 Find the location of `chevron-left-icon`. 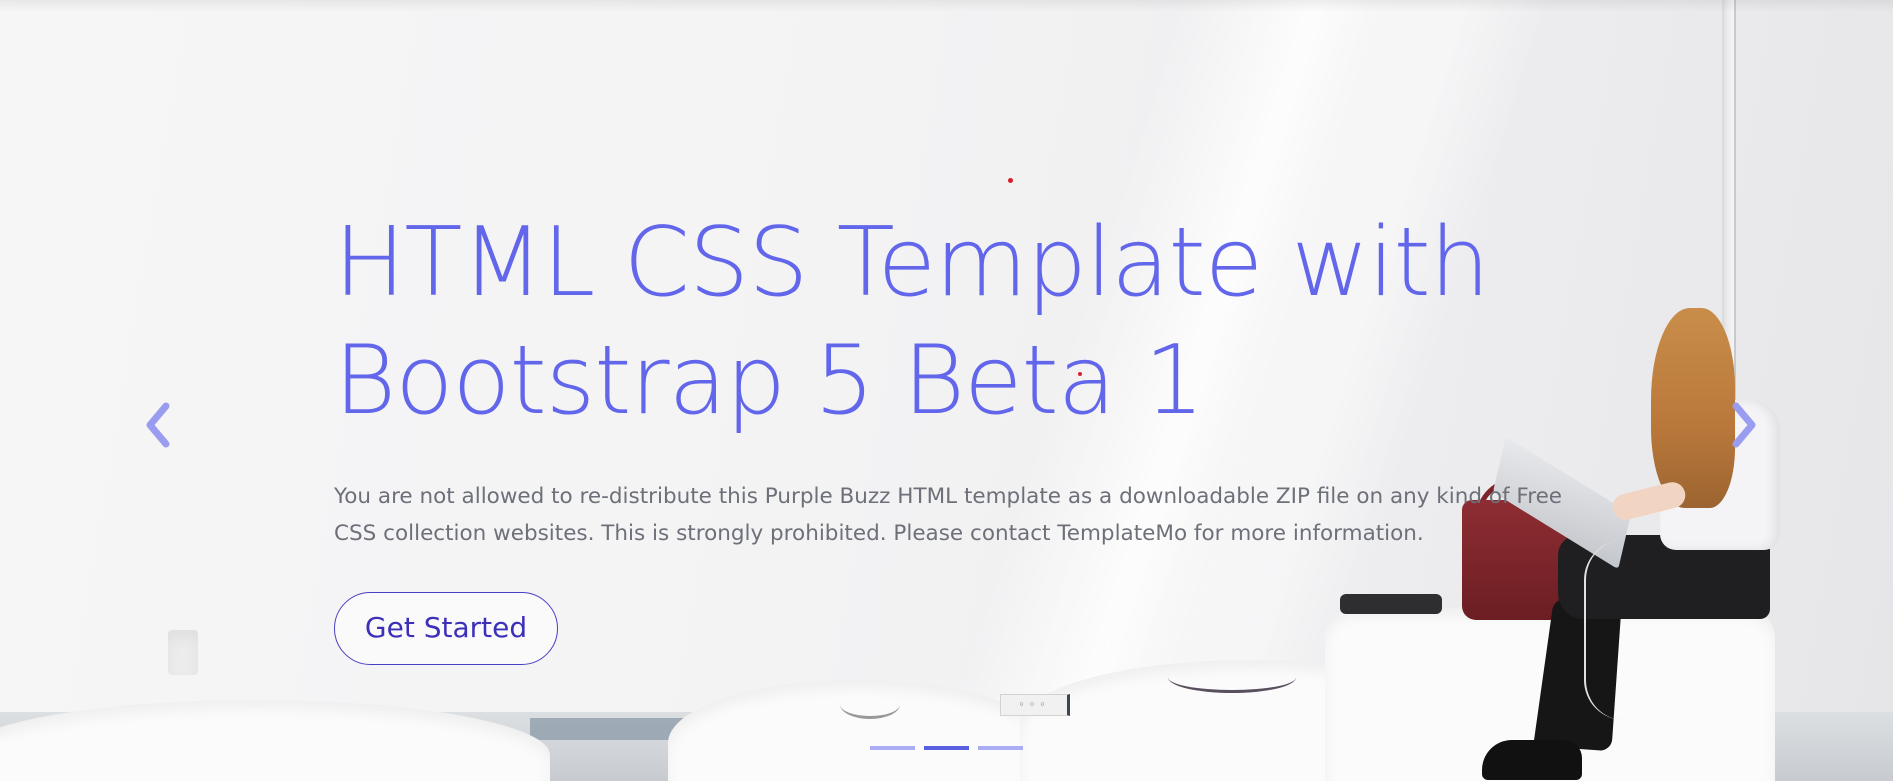

chevron-left-icon is located at coordinates (158, 425).